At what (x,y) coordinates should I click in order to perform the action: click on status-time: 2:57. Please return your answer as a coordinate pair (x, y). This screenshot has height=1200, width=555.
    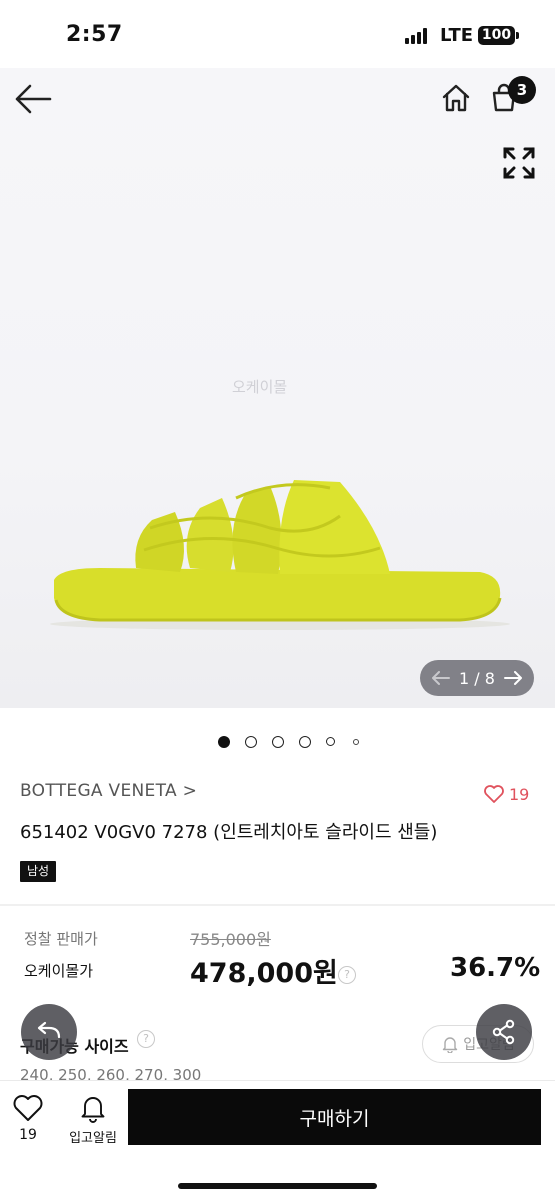
    Looking at the image, I should click on (94, 34).